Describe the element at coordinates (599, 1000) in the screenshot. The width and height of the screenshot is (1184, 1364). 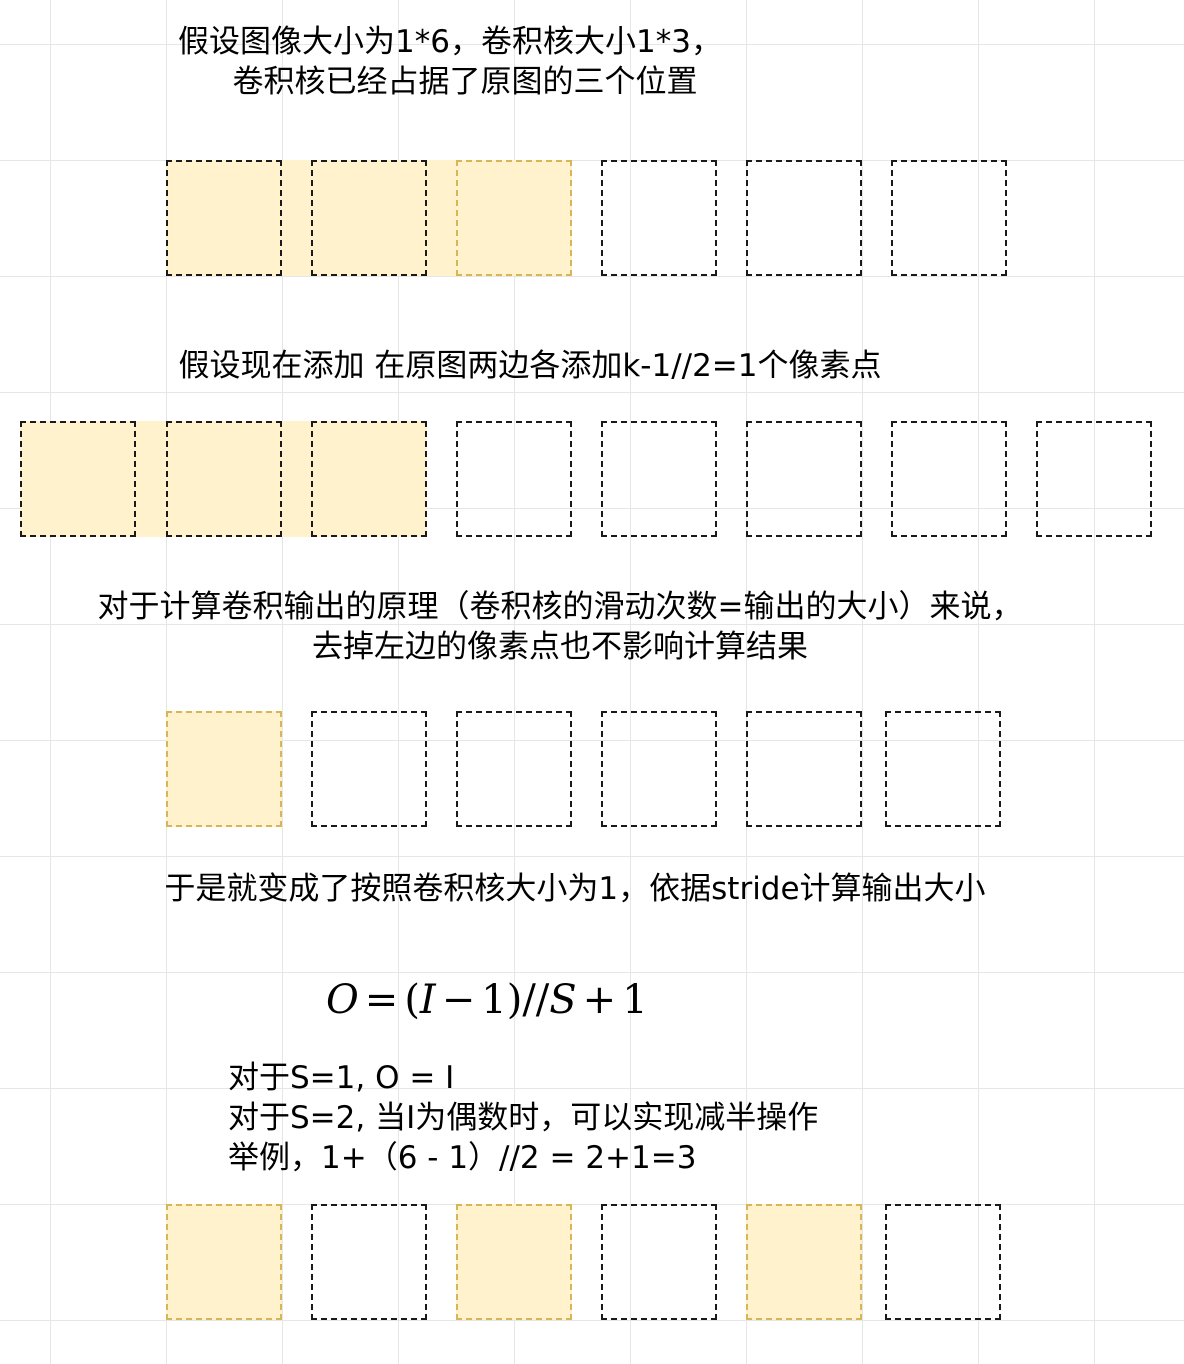
I see `formula-plus: +` at that location.